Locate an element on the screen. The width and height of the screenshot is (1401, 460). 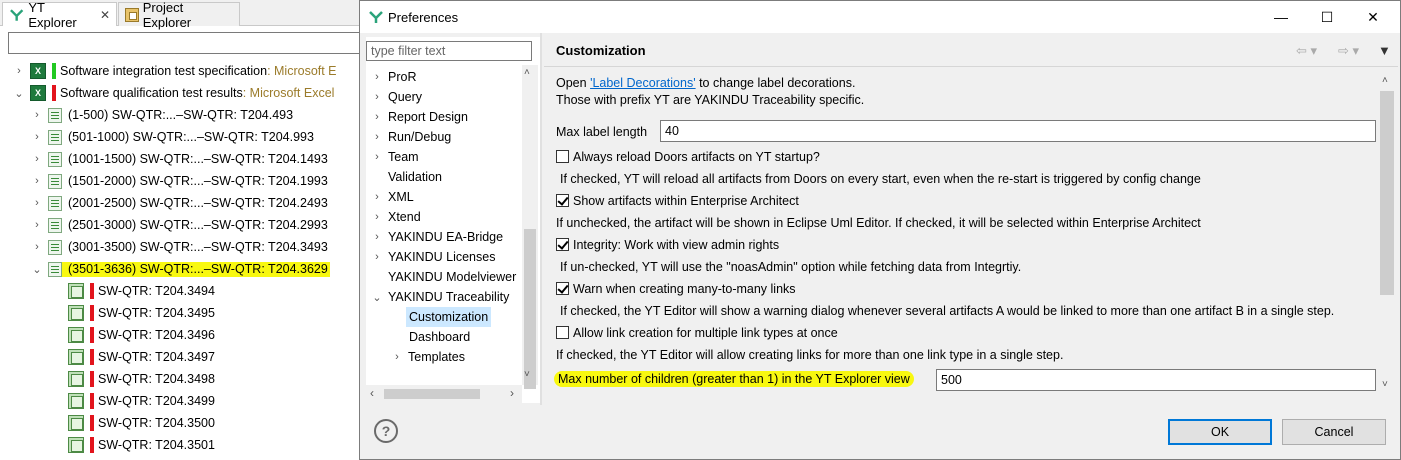
tab-yt-explorer: YT Explorer ✕ is located at coordinates (59, 15).